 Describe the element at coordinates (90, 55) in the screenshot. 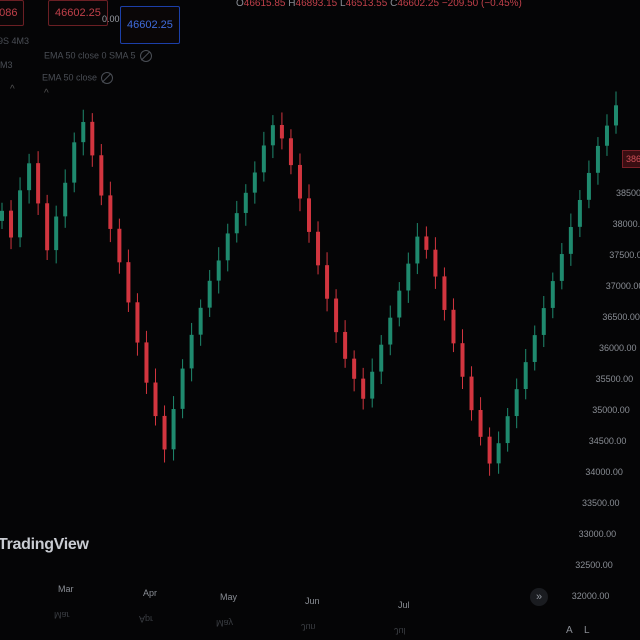

I see `indicator-ema-sma-label: EMA 50 close 0 SMA 5` at that location.